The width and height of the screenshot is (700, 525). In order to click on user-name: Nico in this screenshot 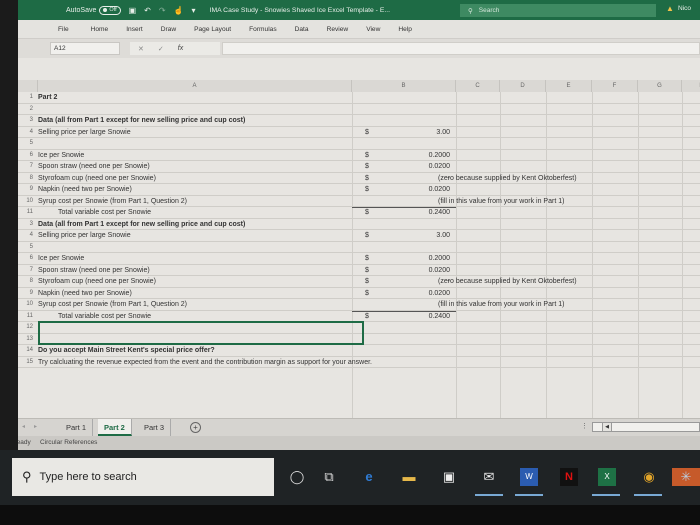, I will do `click(684, 8)`.